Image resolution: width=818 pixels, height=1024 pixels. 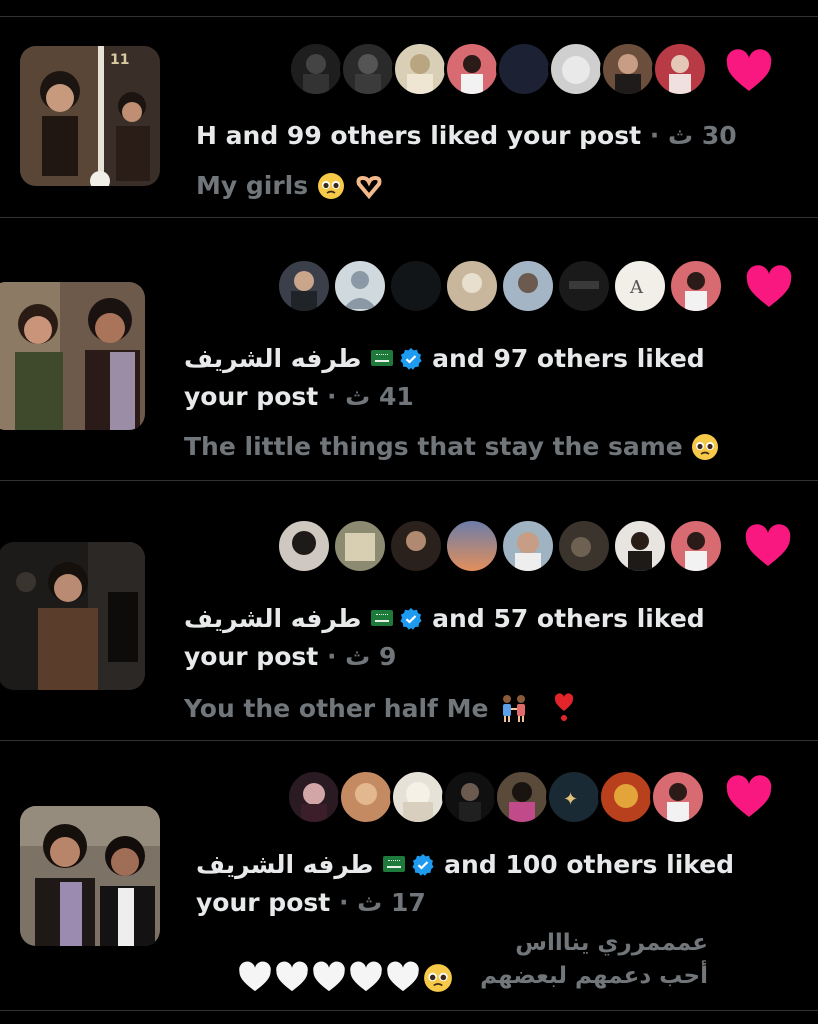 I want to click on post-quote: You the other half Me, so click(x=380, y=707).